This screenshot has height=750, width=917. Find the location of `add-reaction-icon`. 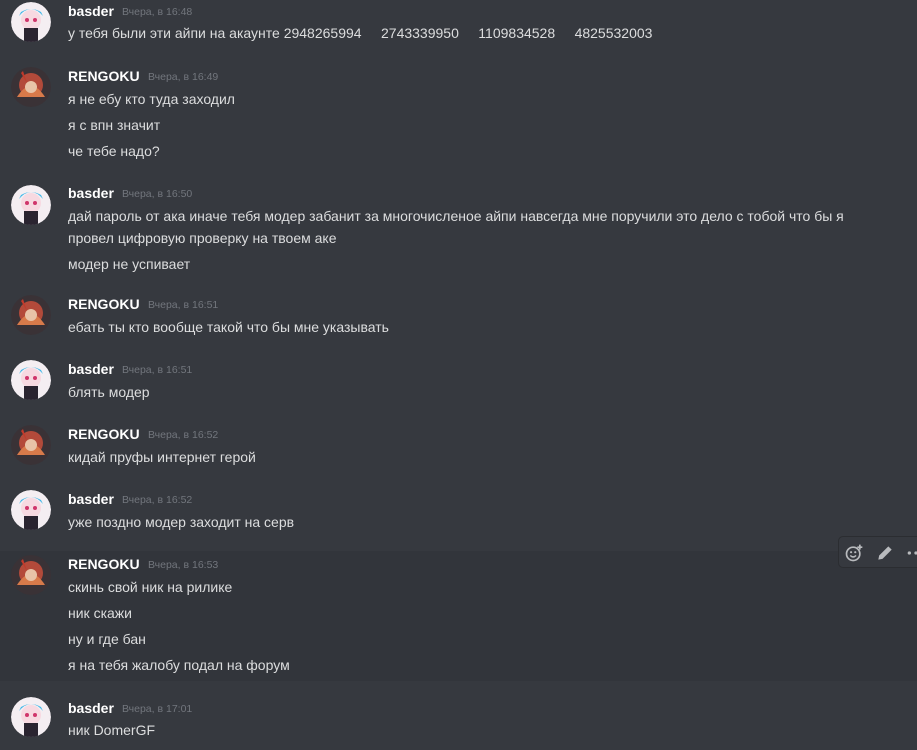

add-reaction-icon is located at coordinates (854, 553).